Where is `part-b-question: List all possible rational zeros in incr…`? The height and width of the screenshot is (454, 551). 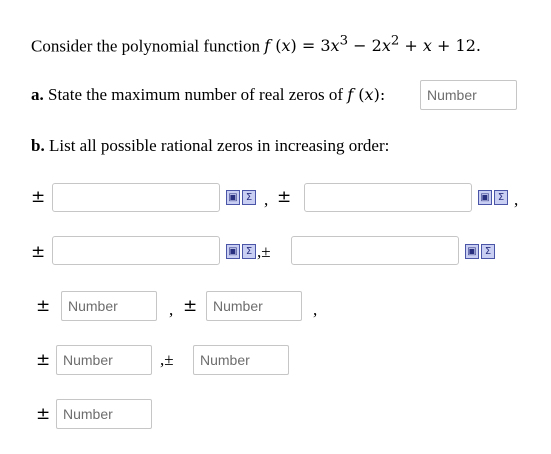 part-b-question: List all possible rational zeros in incr… is located at coordinates (219, 145).